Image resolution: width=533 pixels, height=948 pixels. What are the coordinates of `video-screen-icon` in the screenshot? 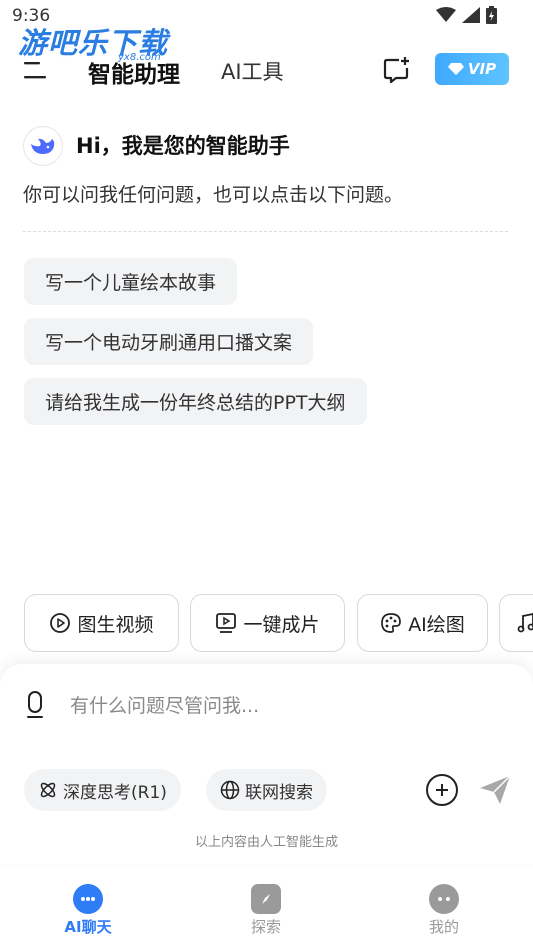 It's located at (226, 623).